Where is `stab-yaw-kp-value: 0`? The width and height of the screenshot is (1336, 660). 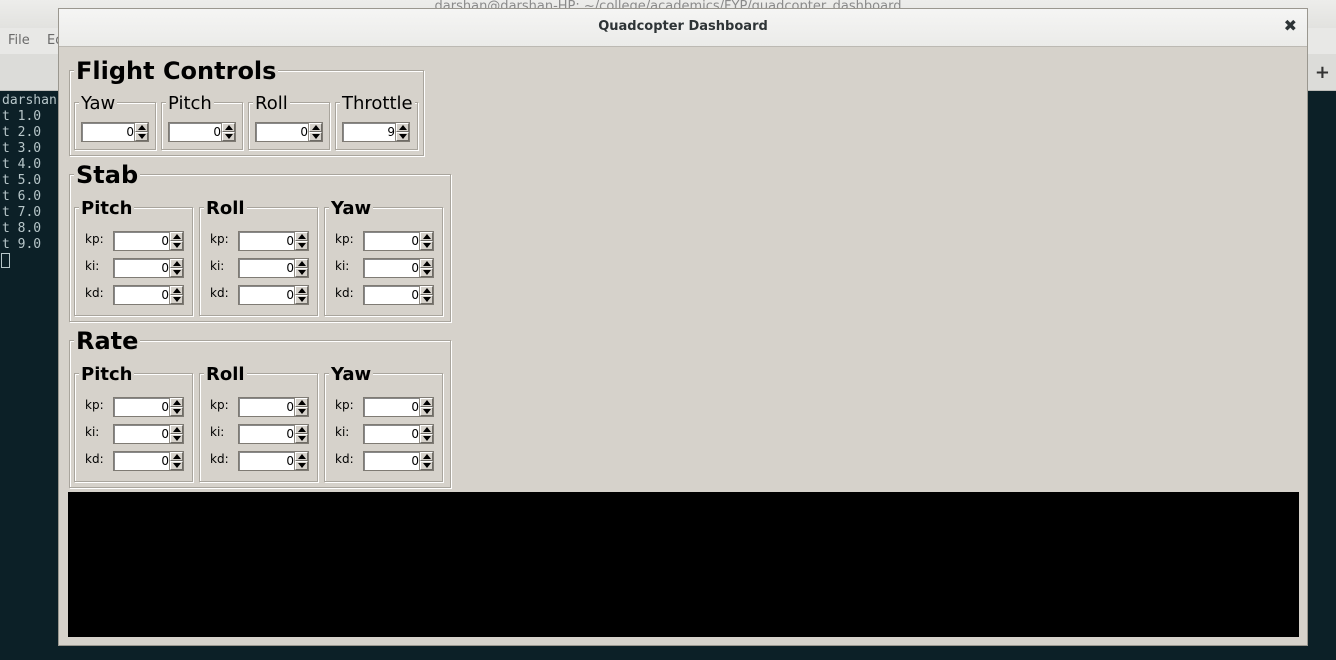 stab-yaw-kp-value: 0 is located at coordinates (415, 241).